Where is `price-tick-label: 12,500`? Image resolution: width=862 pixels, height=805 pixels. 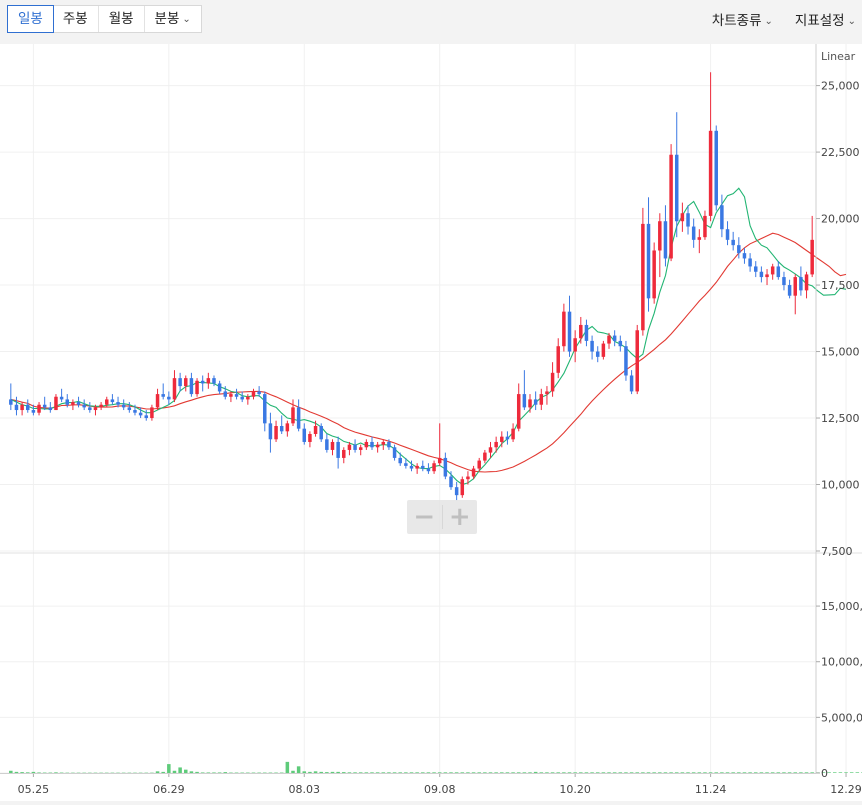 price-tick-label: 12,500 is located at coordinates (840, 418).